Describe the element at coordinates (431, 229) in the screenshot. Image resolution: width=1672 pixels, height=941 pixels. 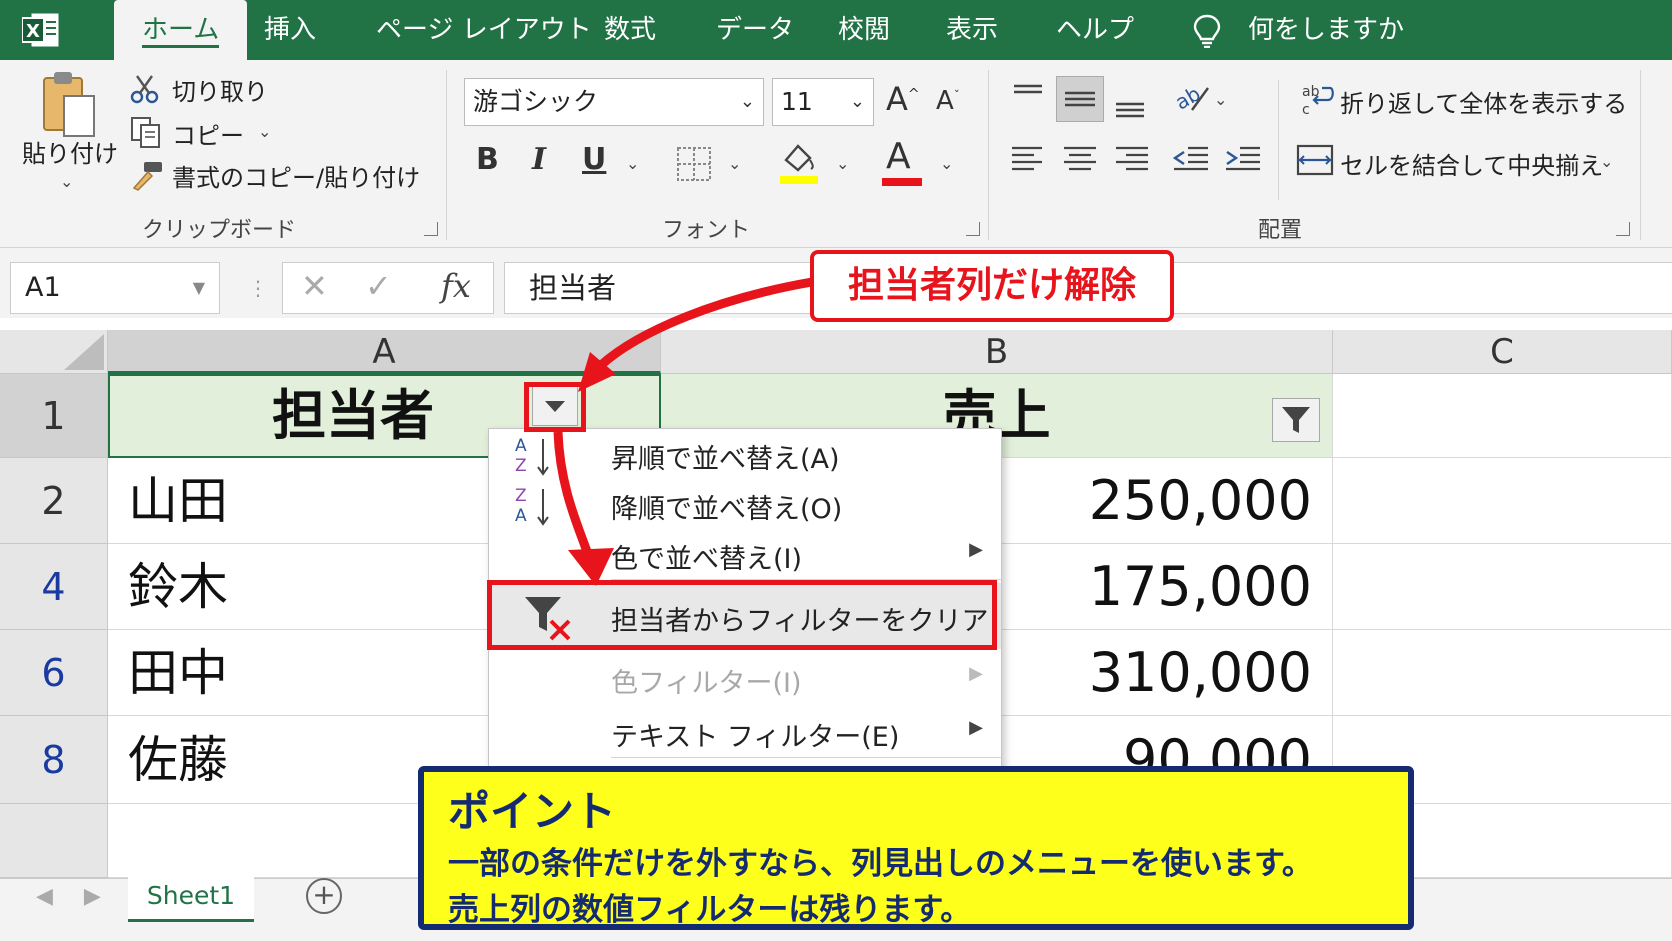
I see `clipboard-launcher` at that location.